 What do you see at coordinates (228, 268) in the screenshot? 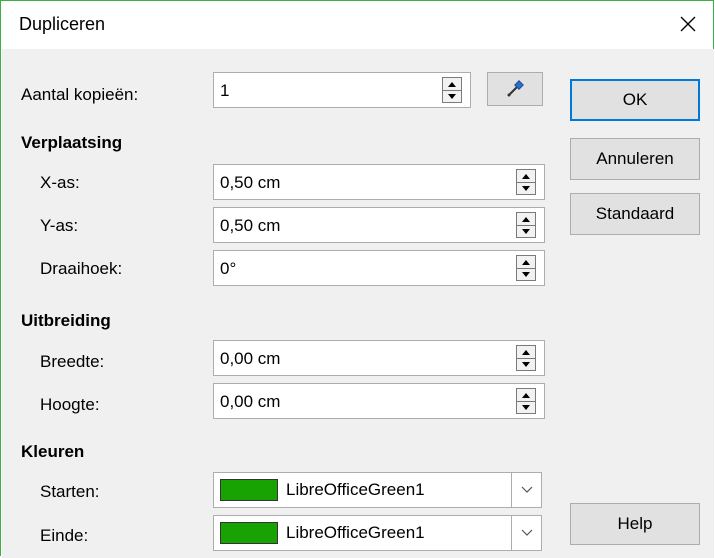
I see `angle-value: 0°` at bounding box center [228, 268].